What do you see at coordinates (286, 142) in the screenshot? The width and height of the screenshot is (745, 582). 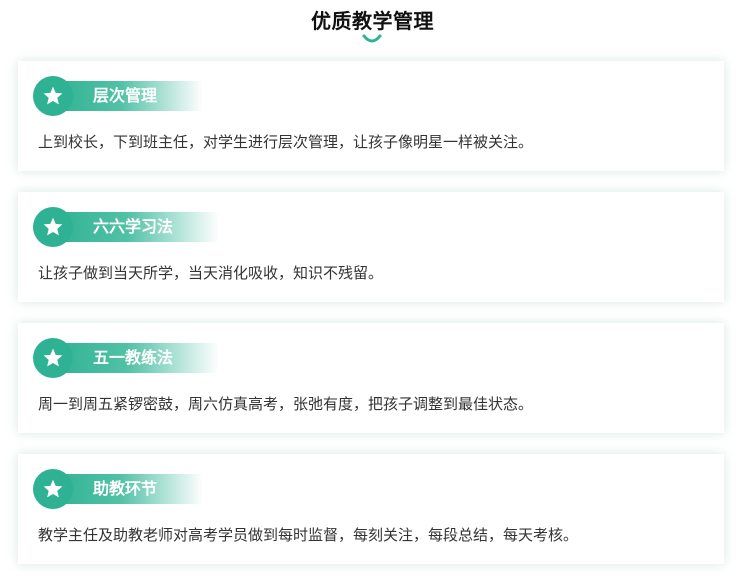 I see `section-description: 上到校长，下到班主任，对学生进行层次管理，让孩子像明星一样被关注。` at bounding box center [286, 142].